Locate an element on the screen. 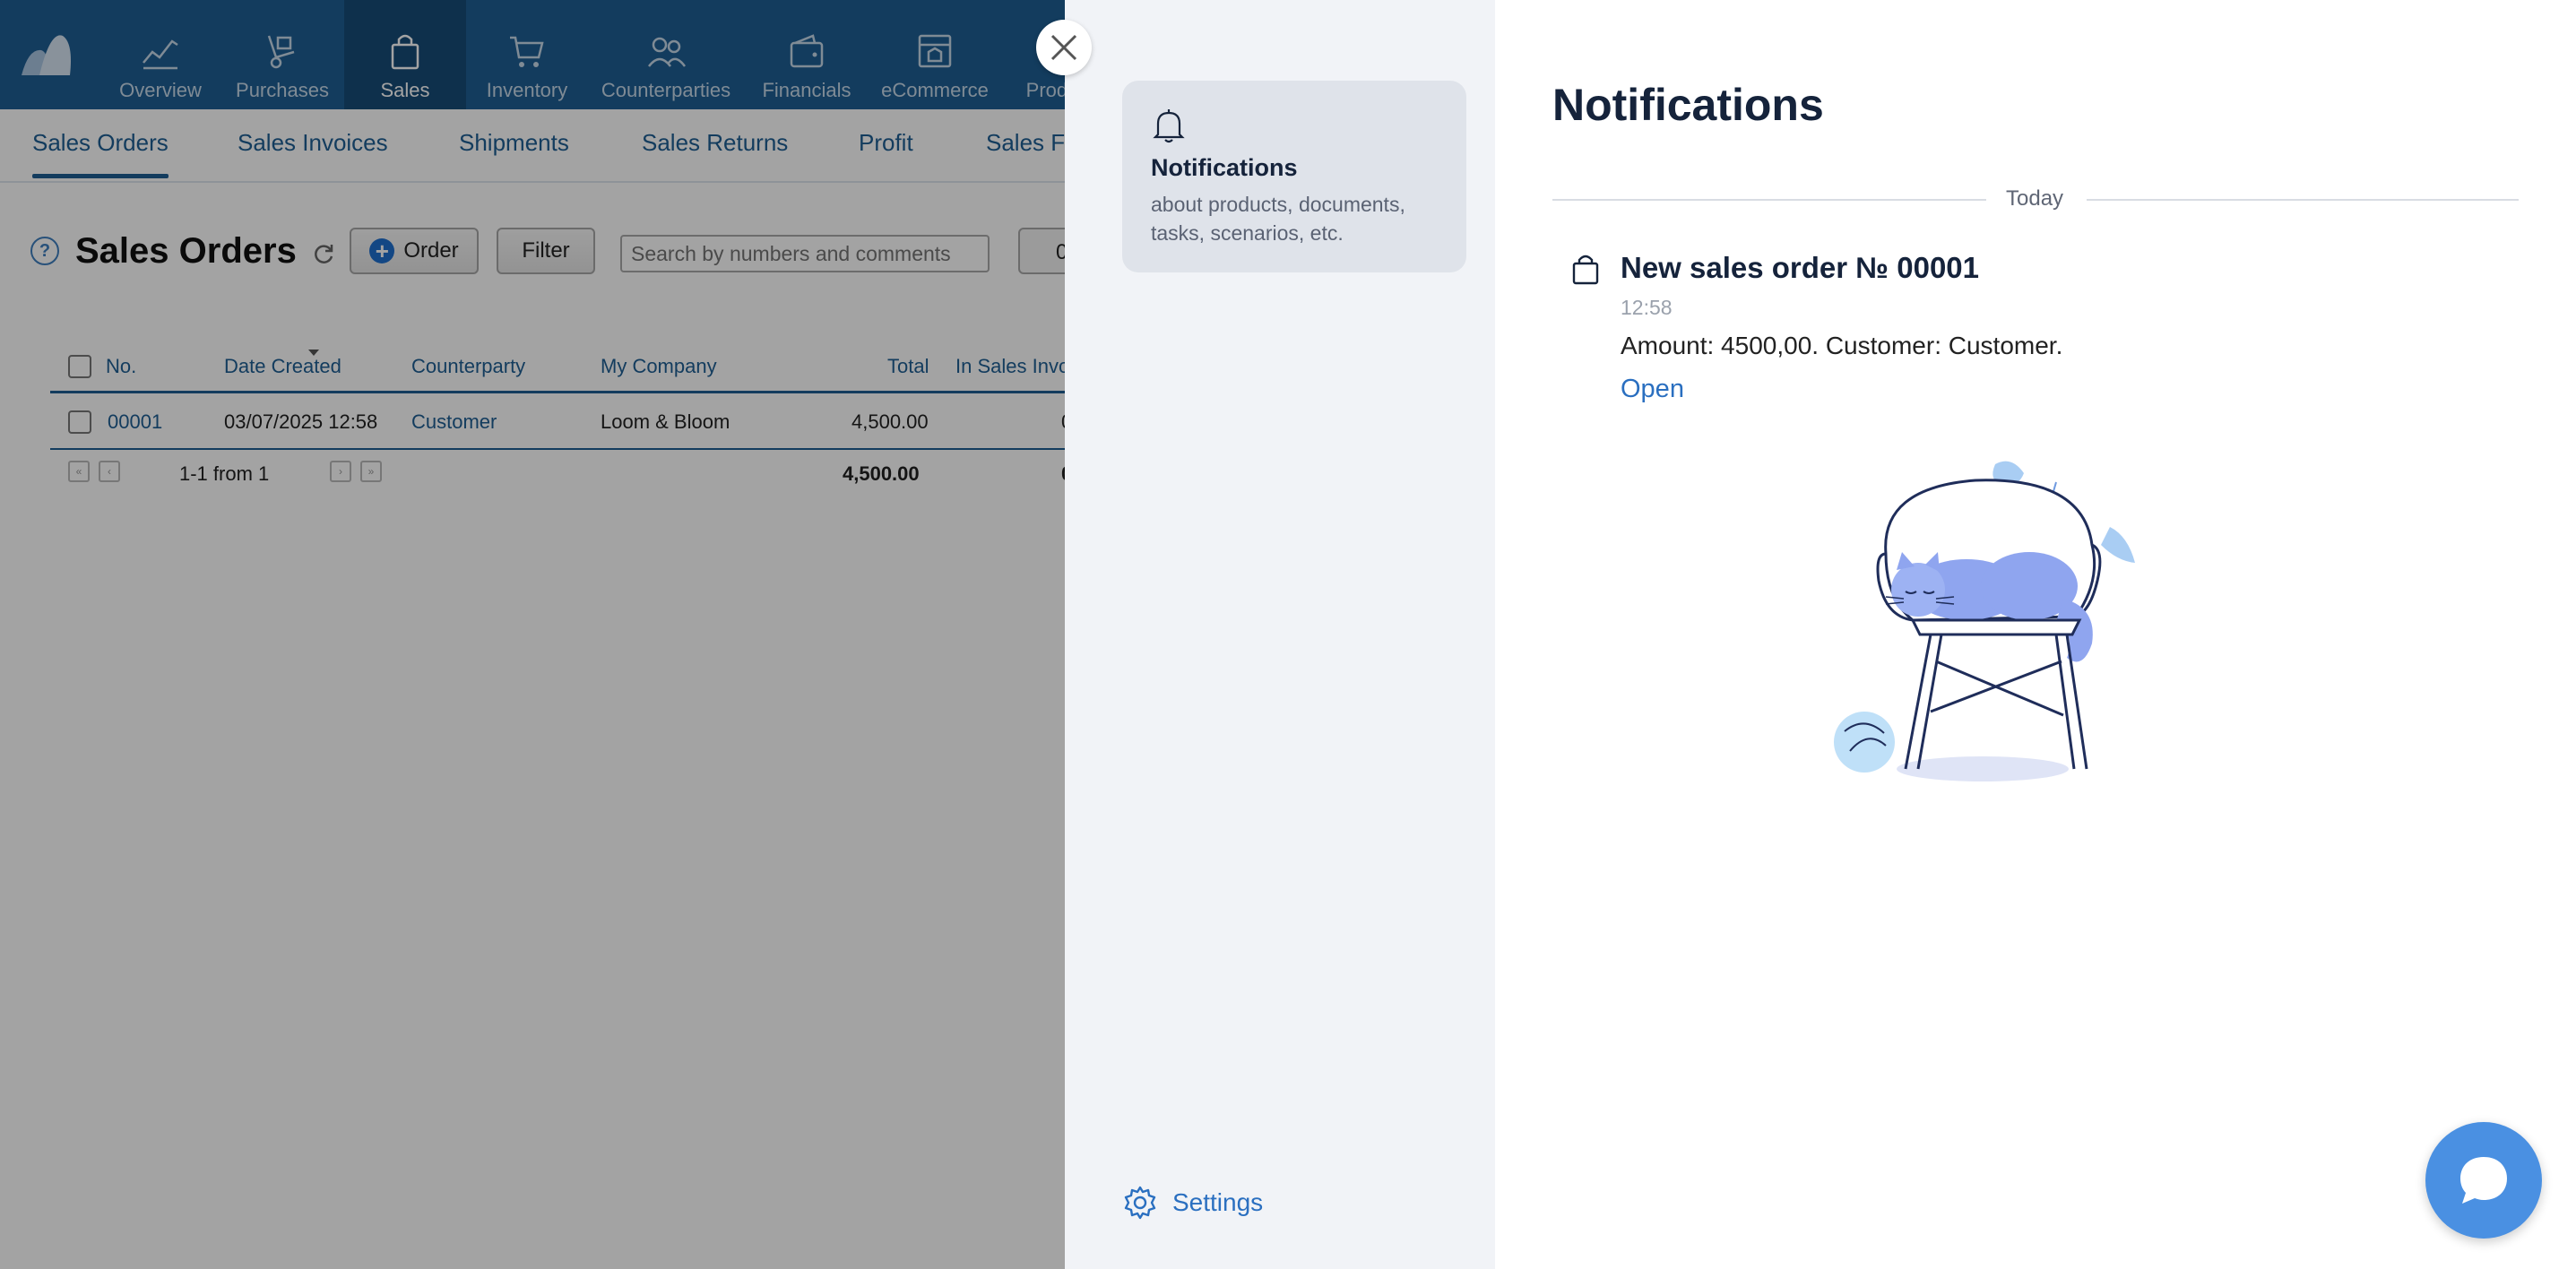 This screenshot has width=2576, height=1269. gear-icon is located at coordinates (1140, 1203).